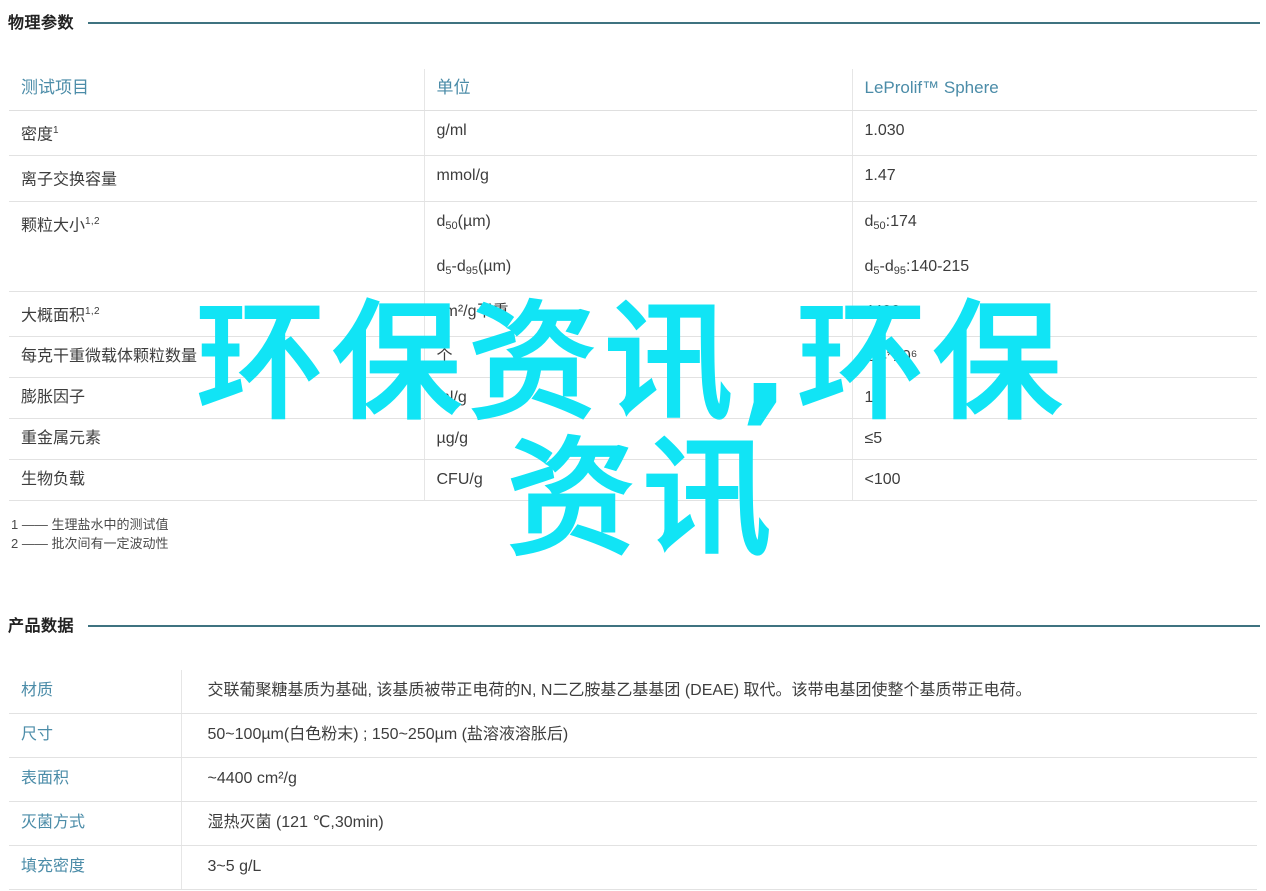 This screenshot has height=891, width=1266. What do you see at coordinates (637, 398) in the screenshot?
I see `cell-unit: ml/g` at bounding box center [637, 398].